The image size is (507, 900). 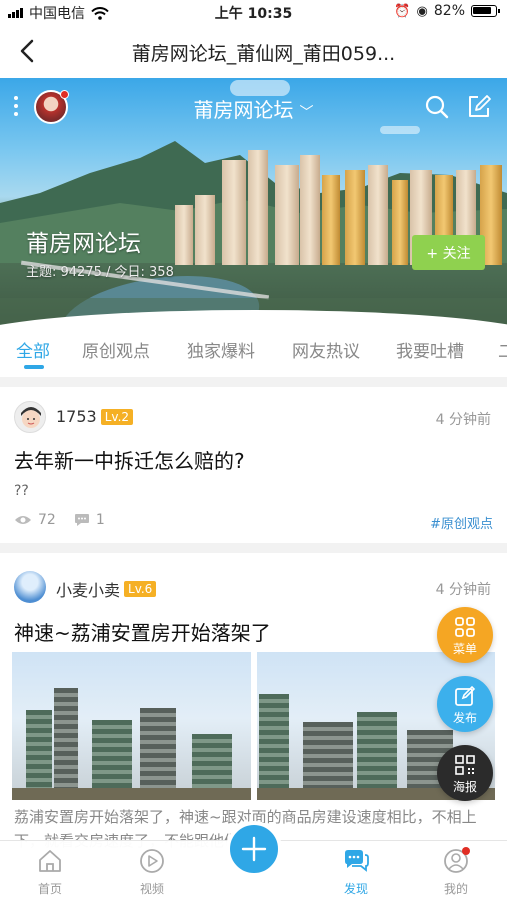 I want to click on alarm-icon: ⏰, so click(x=402, y=11).